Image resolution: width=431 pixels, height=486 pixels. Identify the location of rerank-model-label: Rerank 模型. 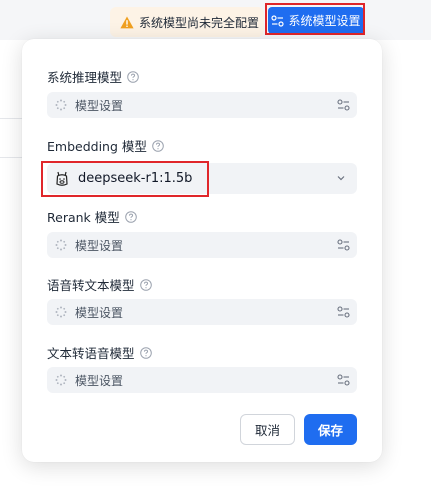
(92, 216).